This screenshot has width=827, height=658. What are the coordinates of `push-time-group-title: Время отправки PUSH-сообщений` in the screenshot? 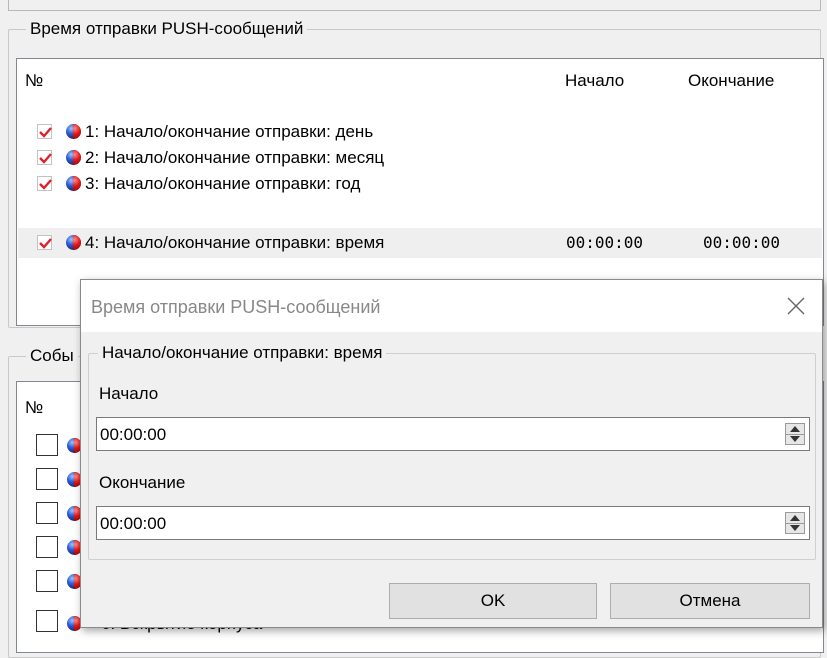 It's located at (167, 29).